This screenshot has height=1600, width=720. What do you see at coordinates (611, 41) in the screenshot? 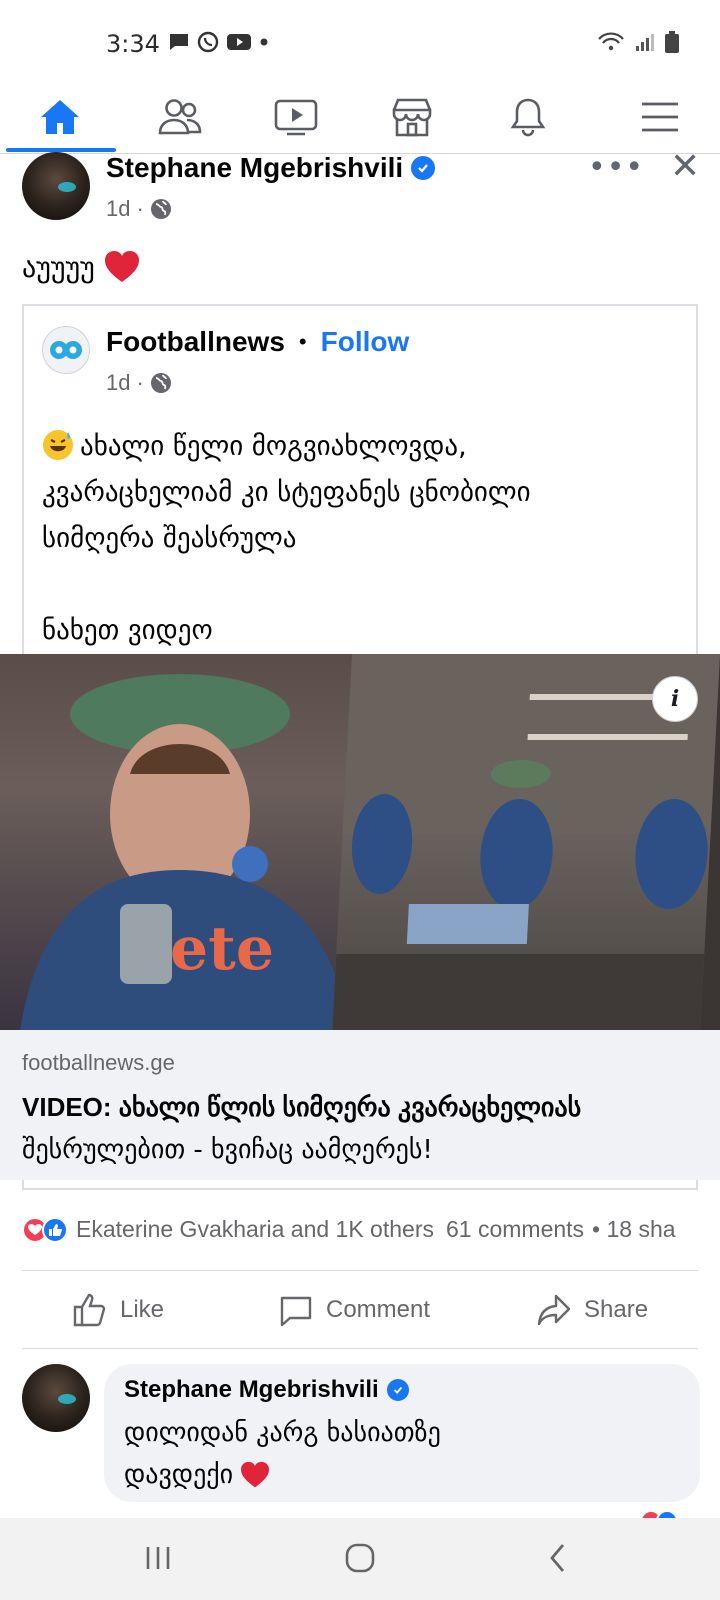
I see `wifi-icon` at bounding box center [611, 41].